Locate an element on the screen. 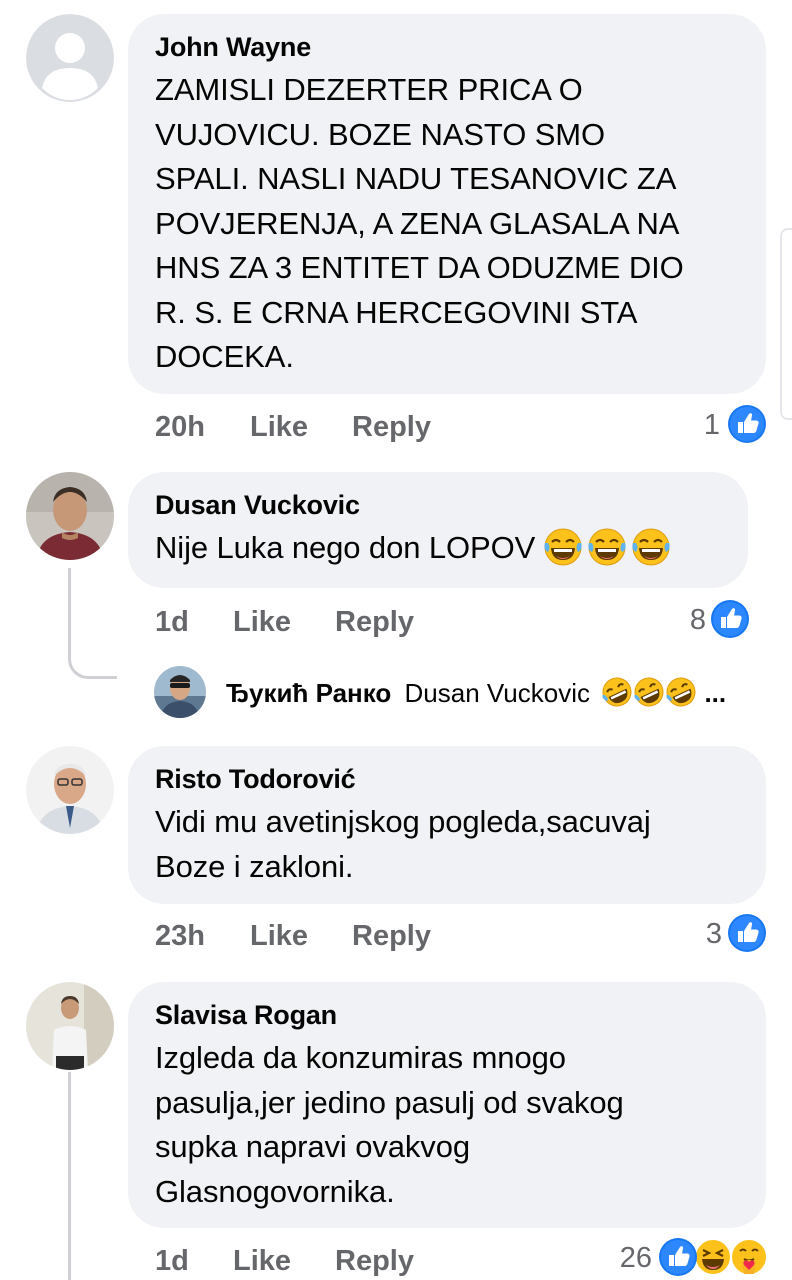  reaction-count: 1 is located at coordinates (690, 425).